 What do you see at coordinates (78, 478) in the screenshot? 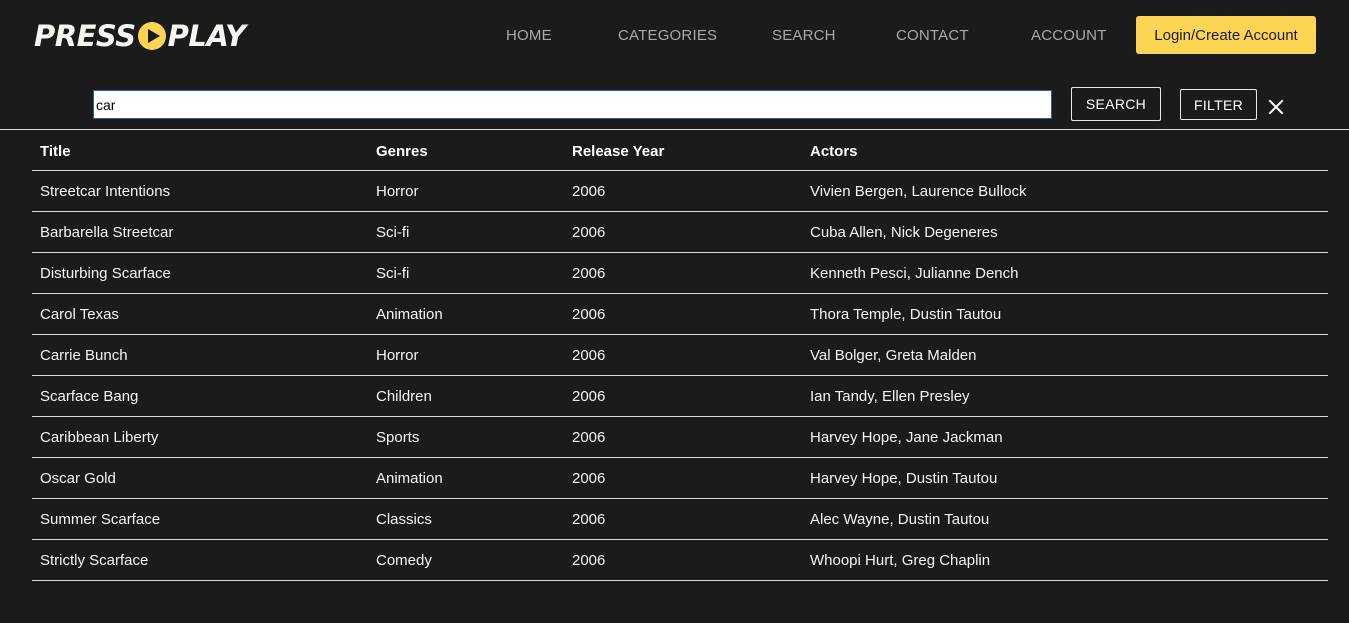
I see `movie-title: Oscar Gold` at bounding box center [78, 478].